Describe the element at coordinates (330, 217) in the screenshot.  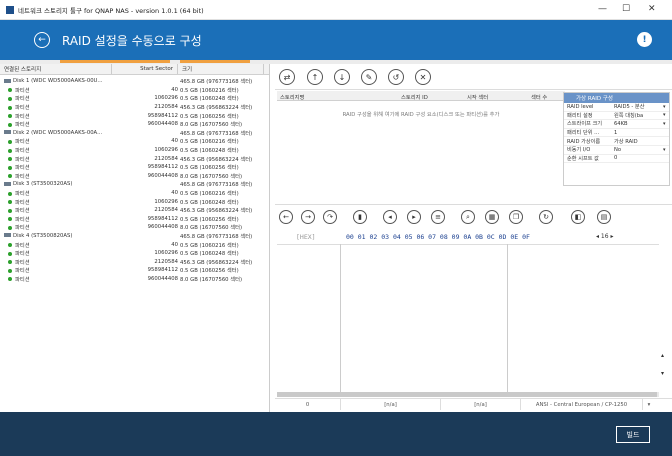
I see `redo-icon: ↷` at that location.